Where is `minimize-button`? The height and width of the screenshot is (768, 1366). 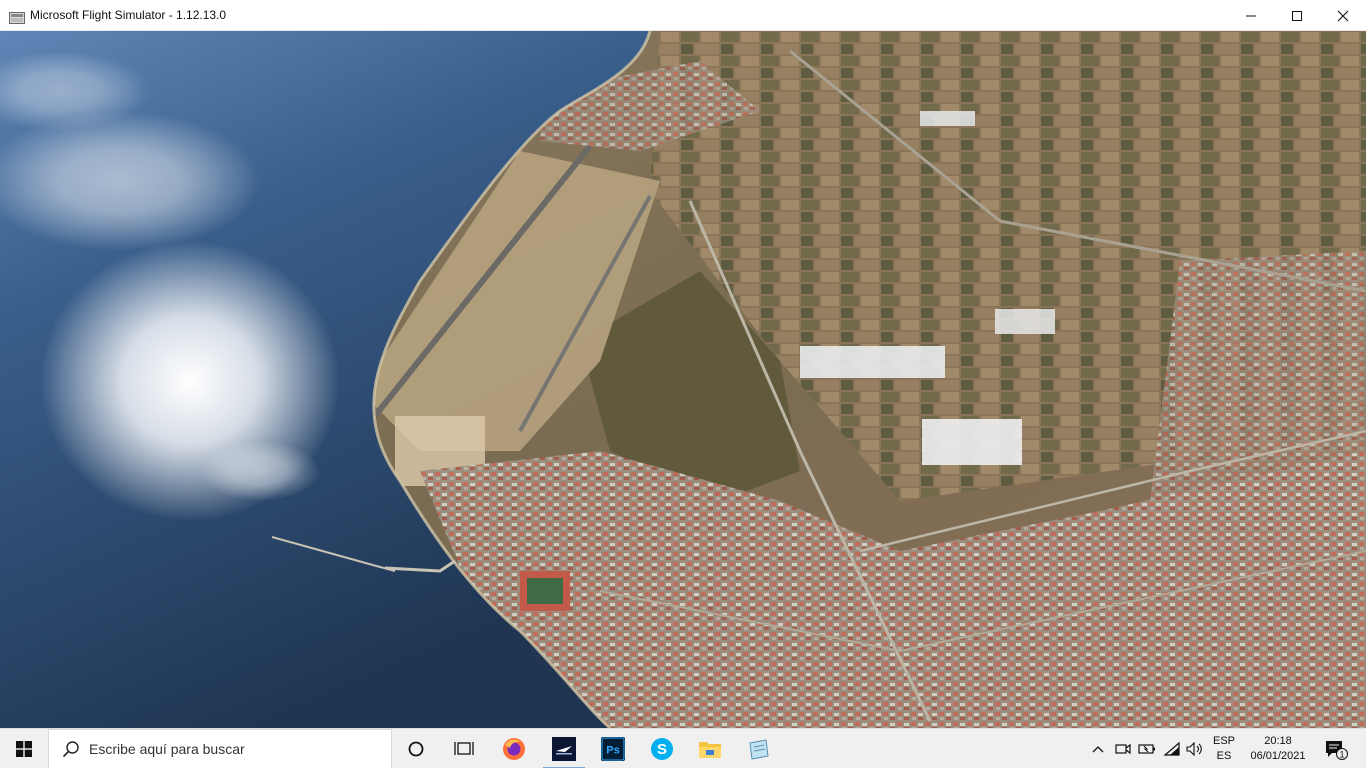 minimize-button is located at coordinates (1251, 15).